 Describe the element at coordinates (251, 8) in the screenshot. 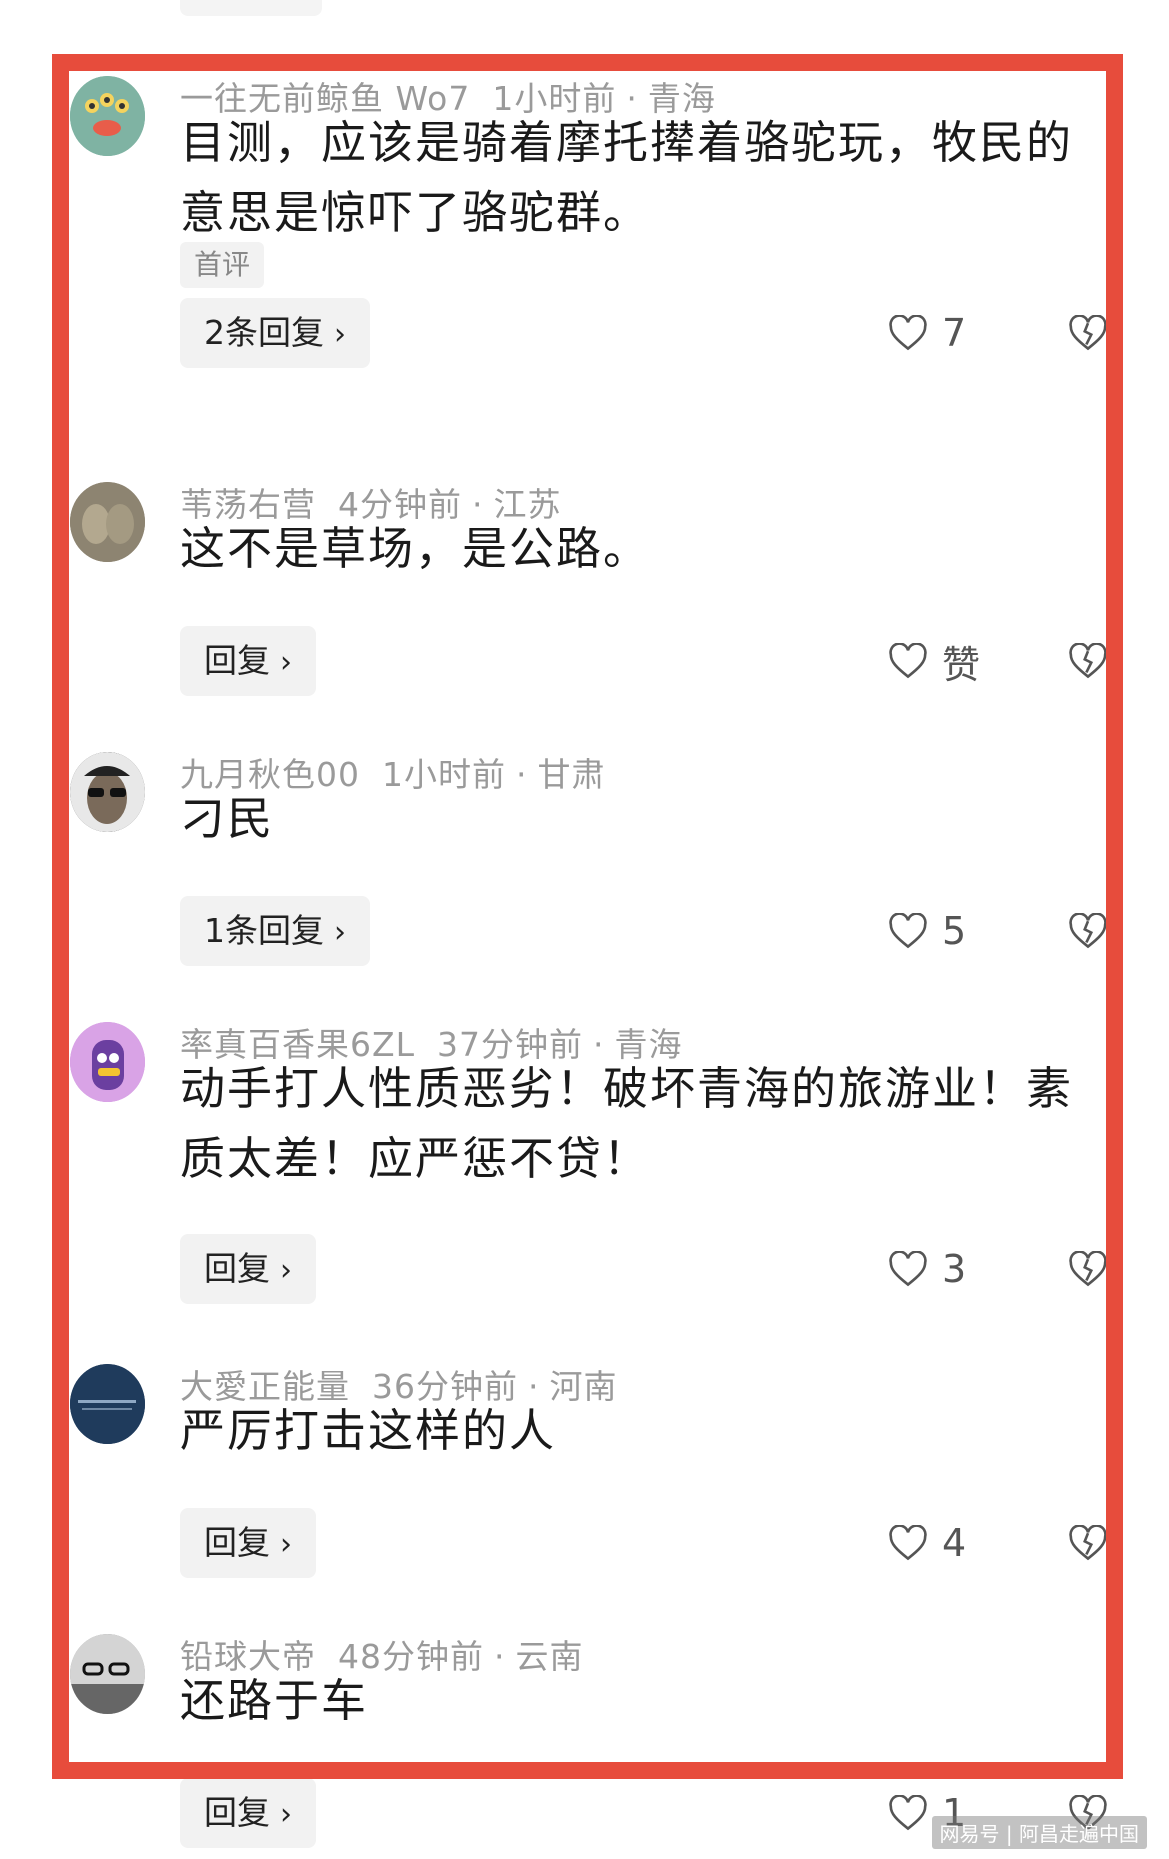

I see `previous-reply-button` at that location.